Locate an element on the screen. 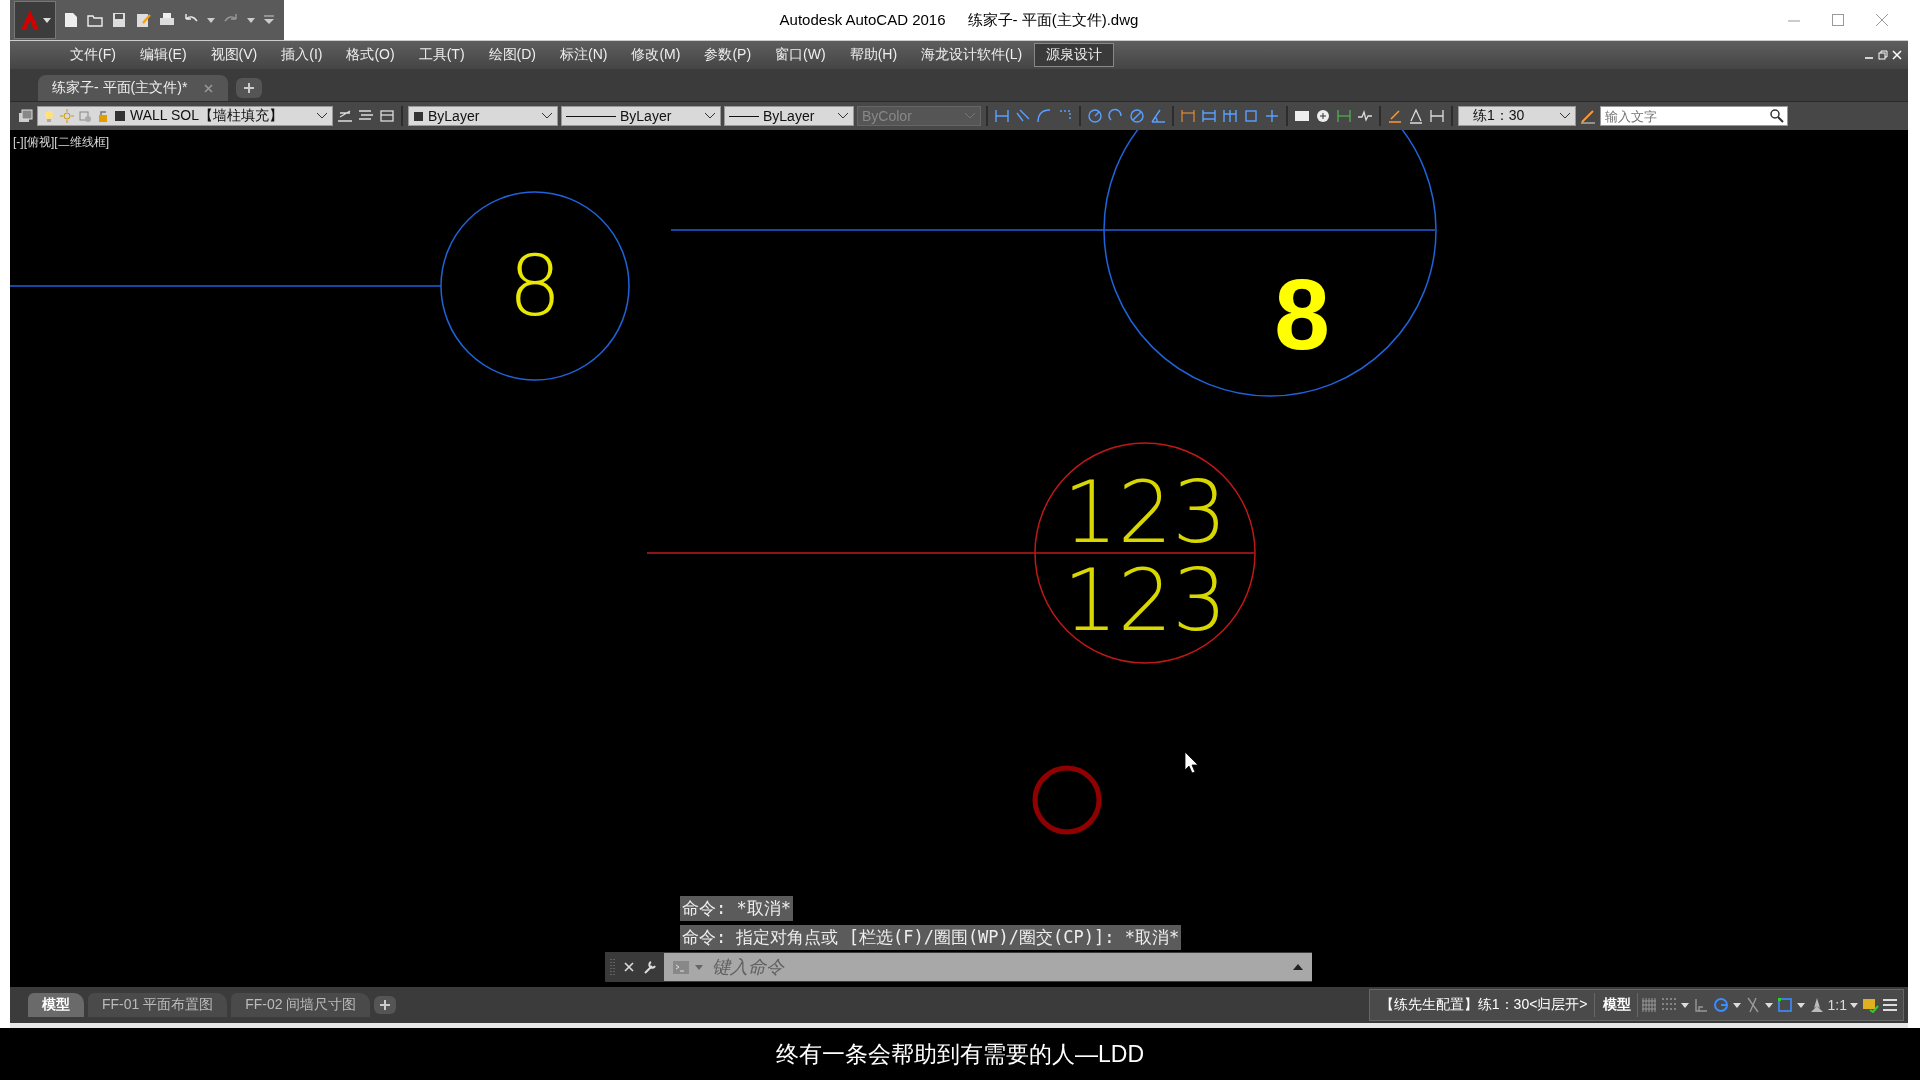 The width and height of the screenshot is (1920, 1080). diameter-icon is located at coordinates (1137, 116).